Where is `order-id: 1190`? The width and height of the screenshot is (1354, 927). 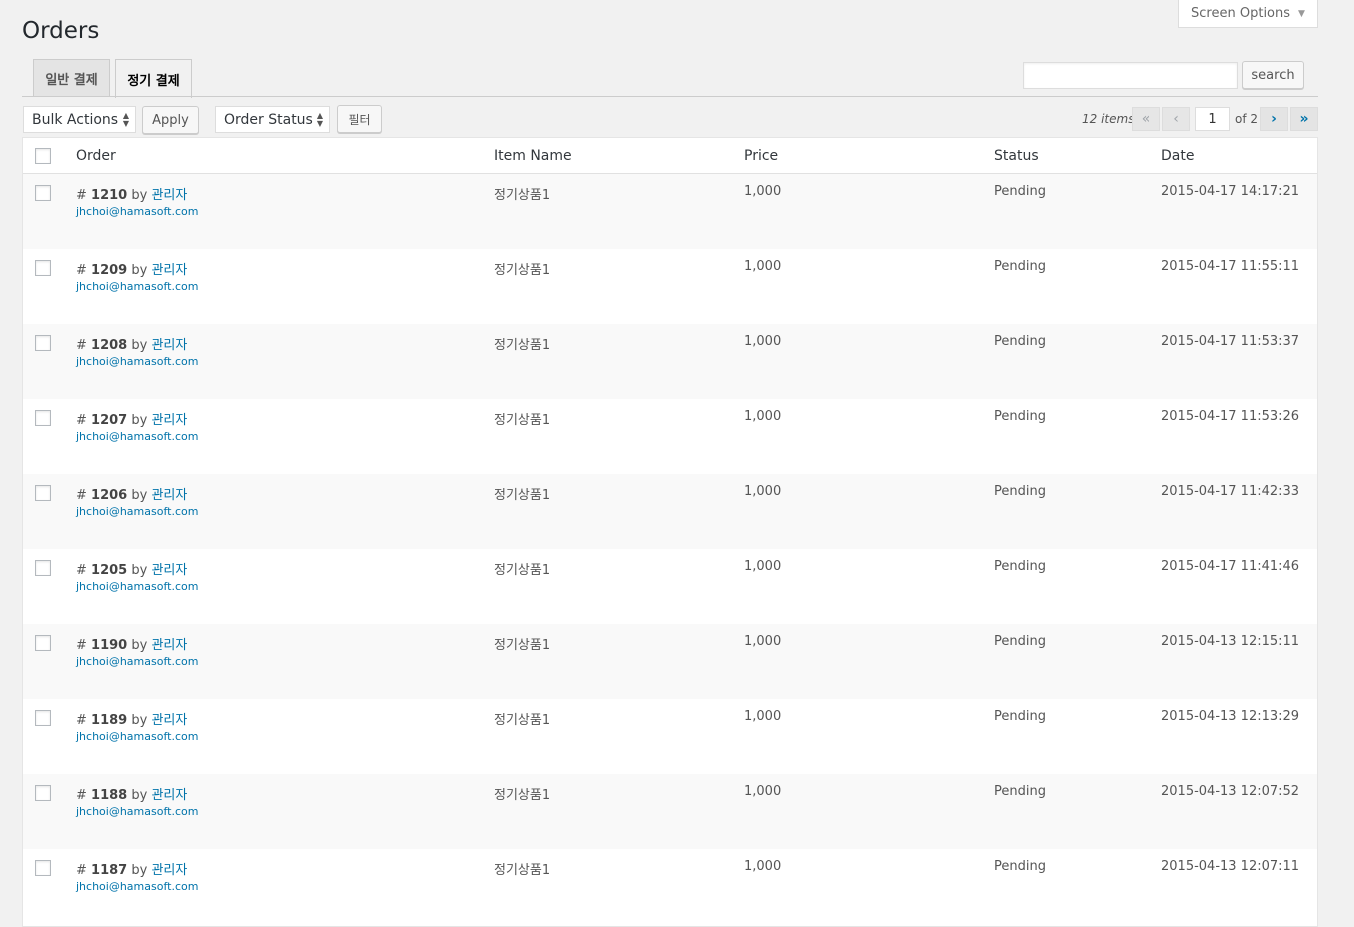
order-id: 1190 is located at coordinates (109, 645).